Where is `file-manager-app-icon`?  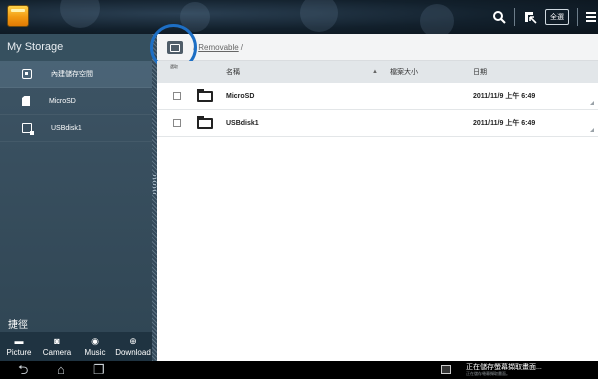
file-manager-app-icon is located at coordinates (18, 16).